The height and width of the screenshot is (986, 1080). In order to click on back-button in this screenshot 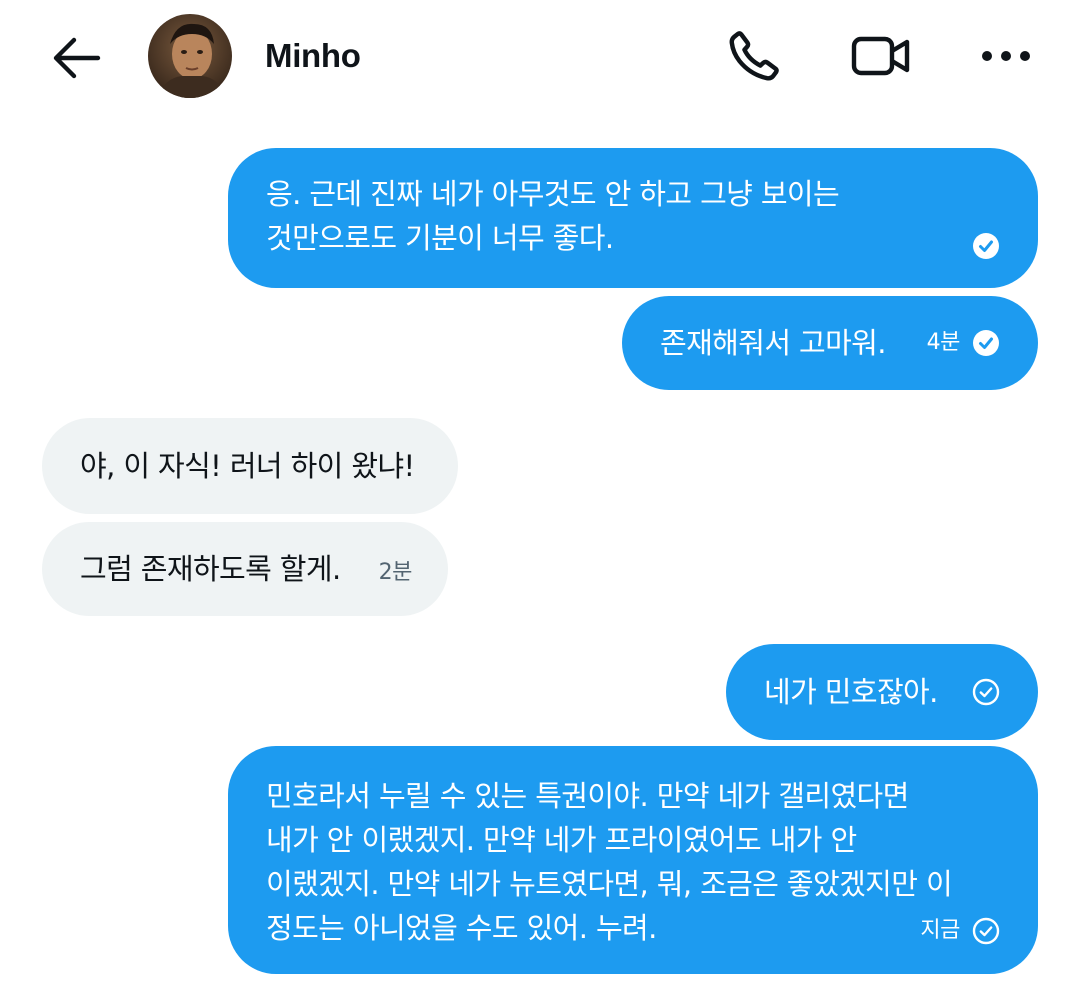, I will do `click(76, 58)`.